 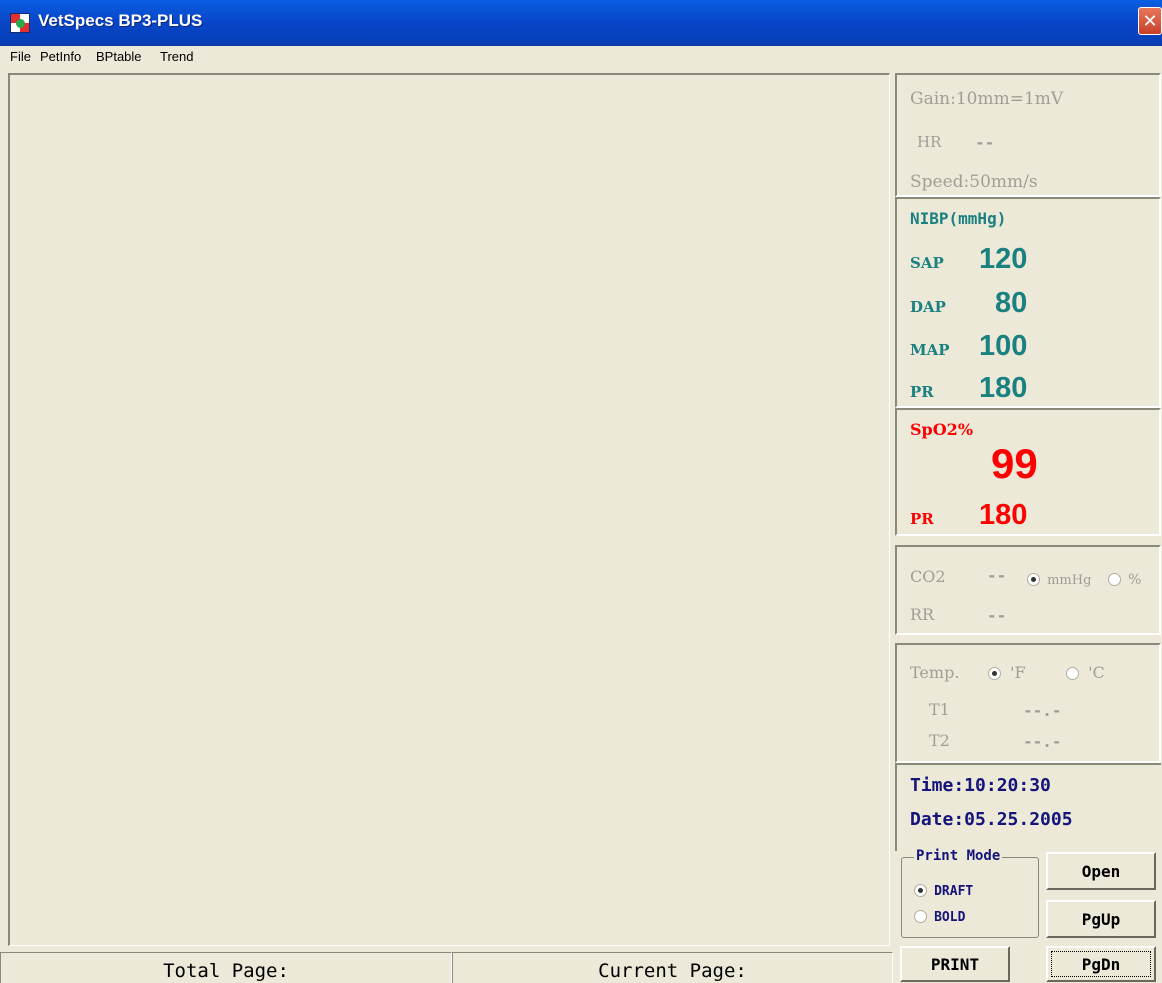 I want to click on co2-percent-label: %, so click(x=1135, y=580).